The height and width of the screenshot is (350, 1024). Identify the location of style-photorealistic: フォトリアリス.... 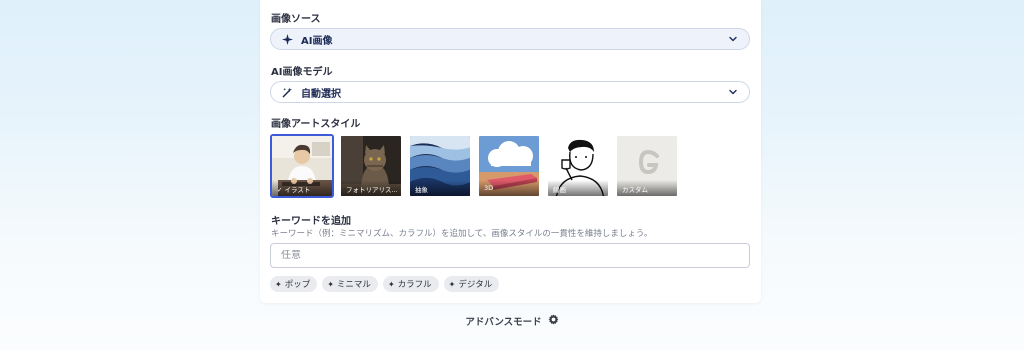
(371, 166).